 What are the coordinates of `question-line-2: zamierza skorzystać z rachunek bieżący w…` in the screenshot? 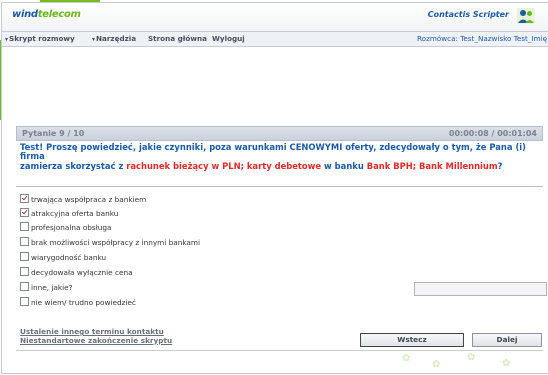 It's located at (261, 165).